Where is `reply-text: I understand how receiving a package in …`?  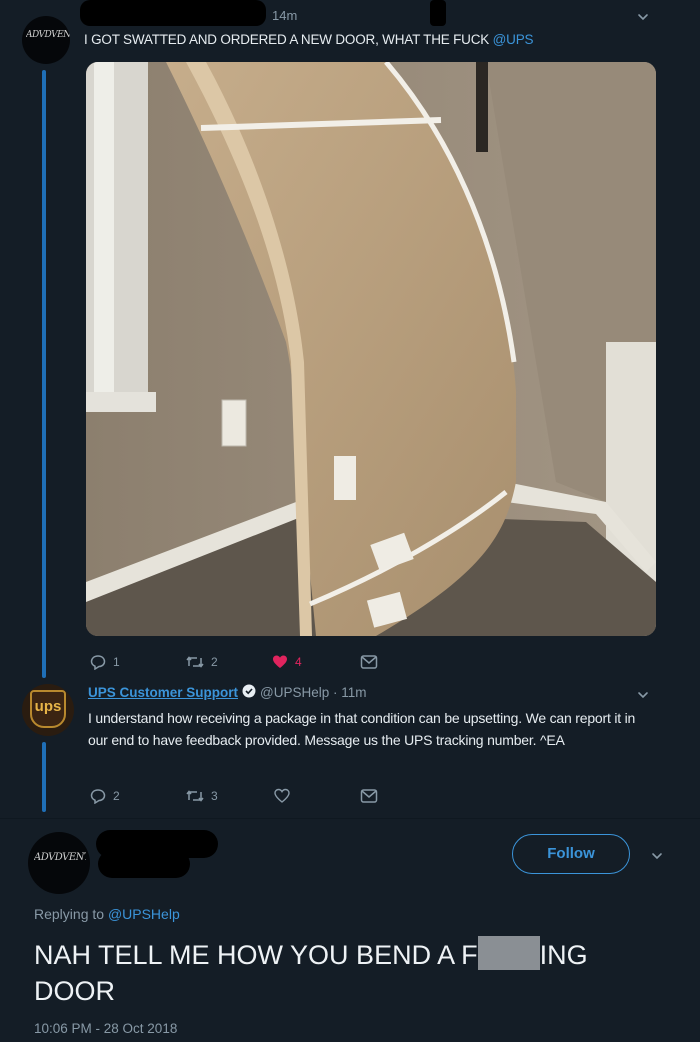
reply-text: I understand how receiving a package in … is located at coordinates (362, 729).